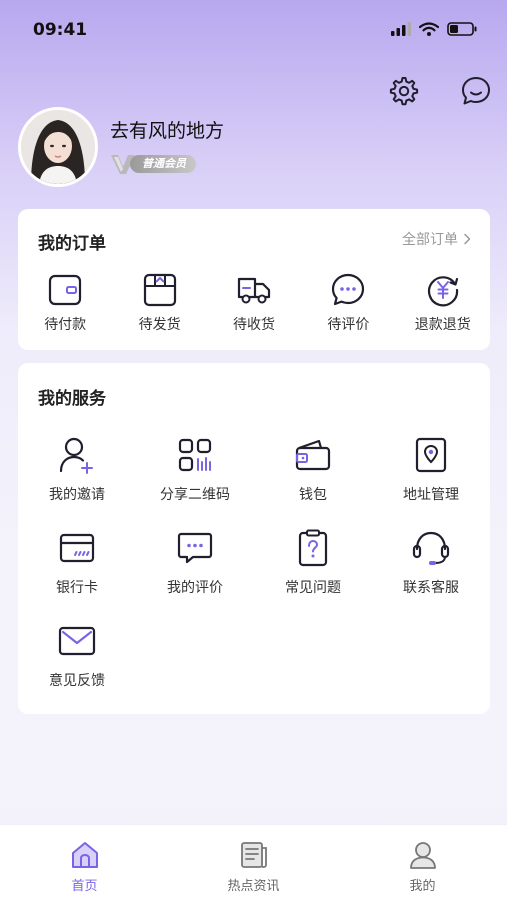 The width and height of the screenshot is (507, 900). What do you see at coordinates (195, 574) in the screenshot?
I see `service-item-my-reviews: 我的评价` at bounding box center [195, 574].